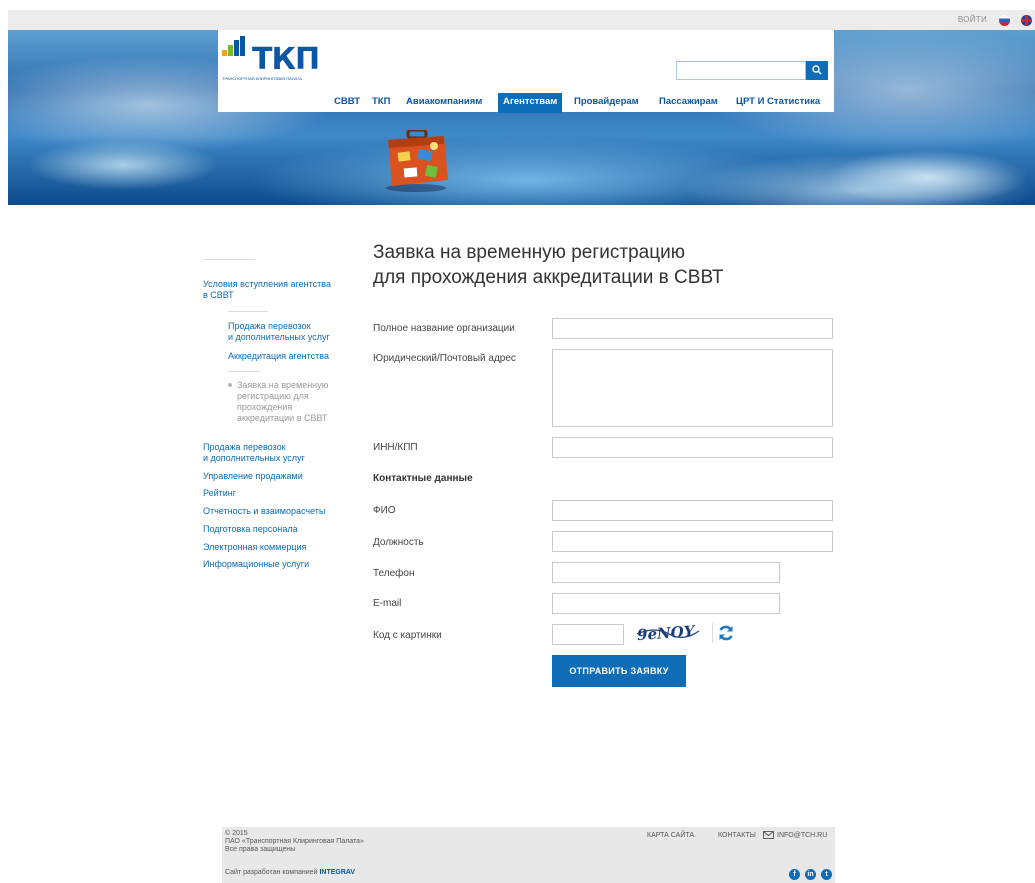 This screenshot has height=883, width=1035. I want to click on search-button, so click(817, 70).